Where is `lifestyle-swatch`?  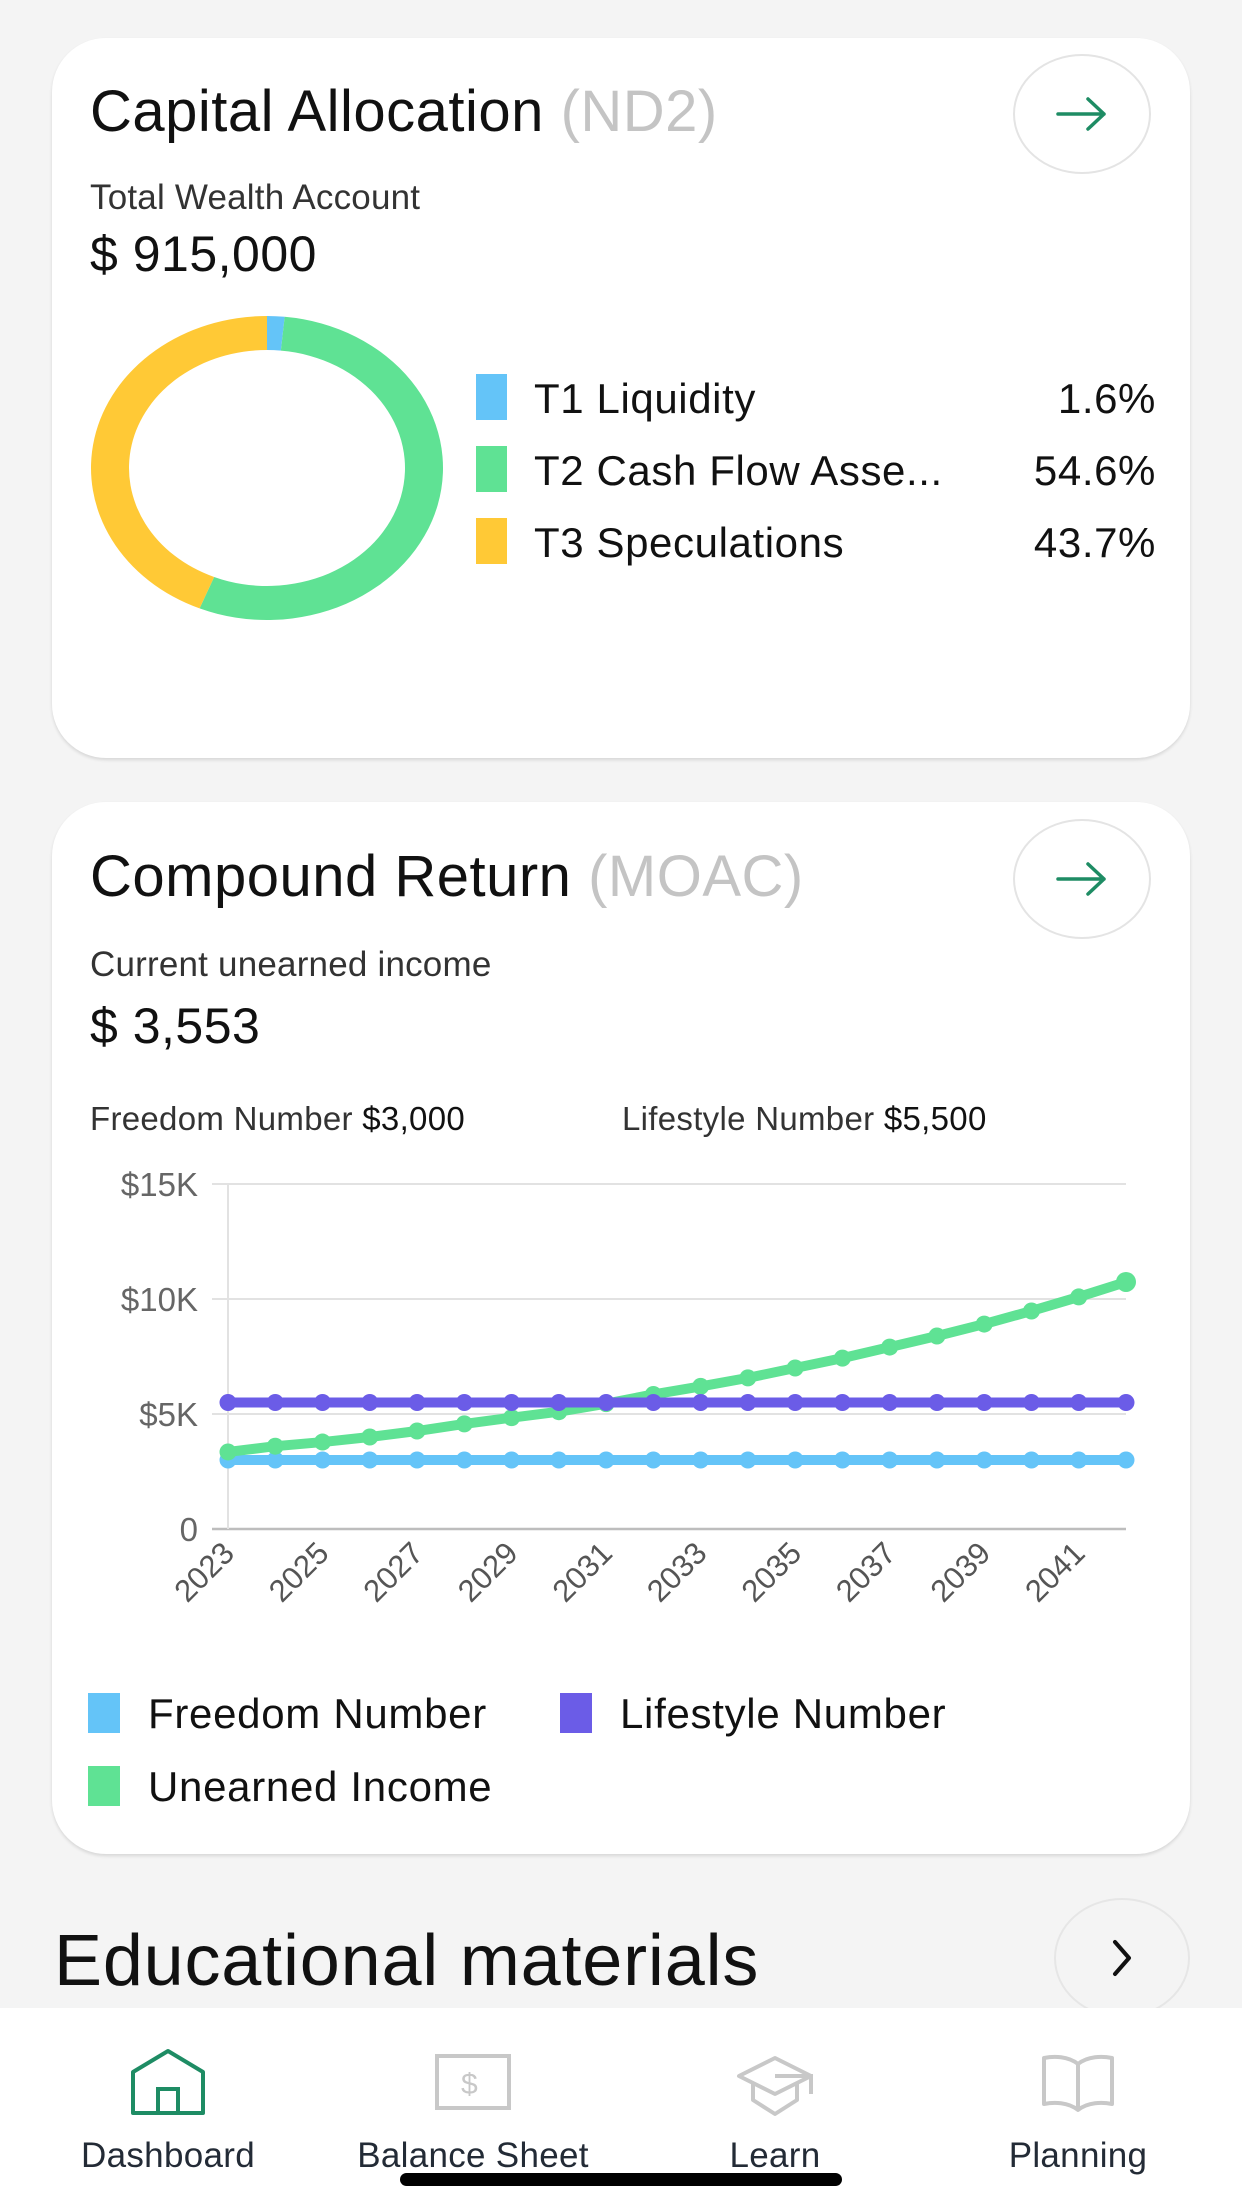 lifestyle-swatch is located at coordinates (576, 1713).